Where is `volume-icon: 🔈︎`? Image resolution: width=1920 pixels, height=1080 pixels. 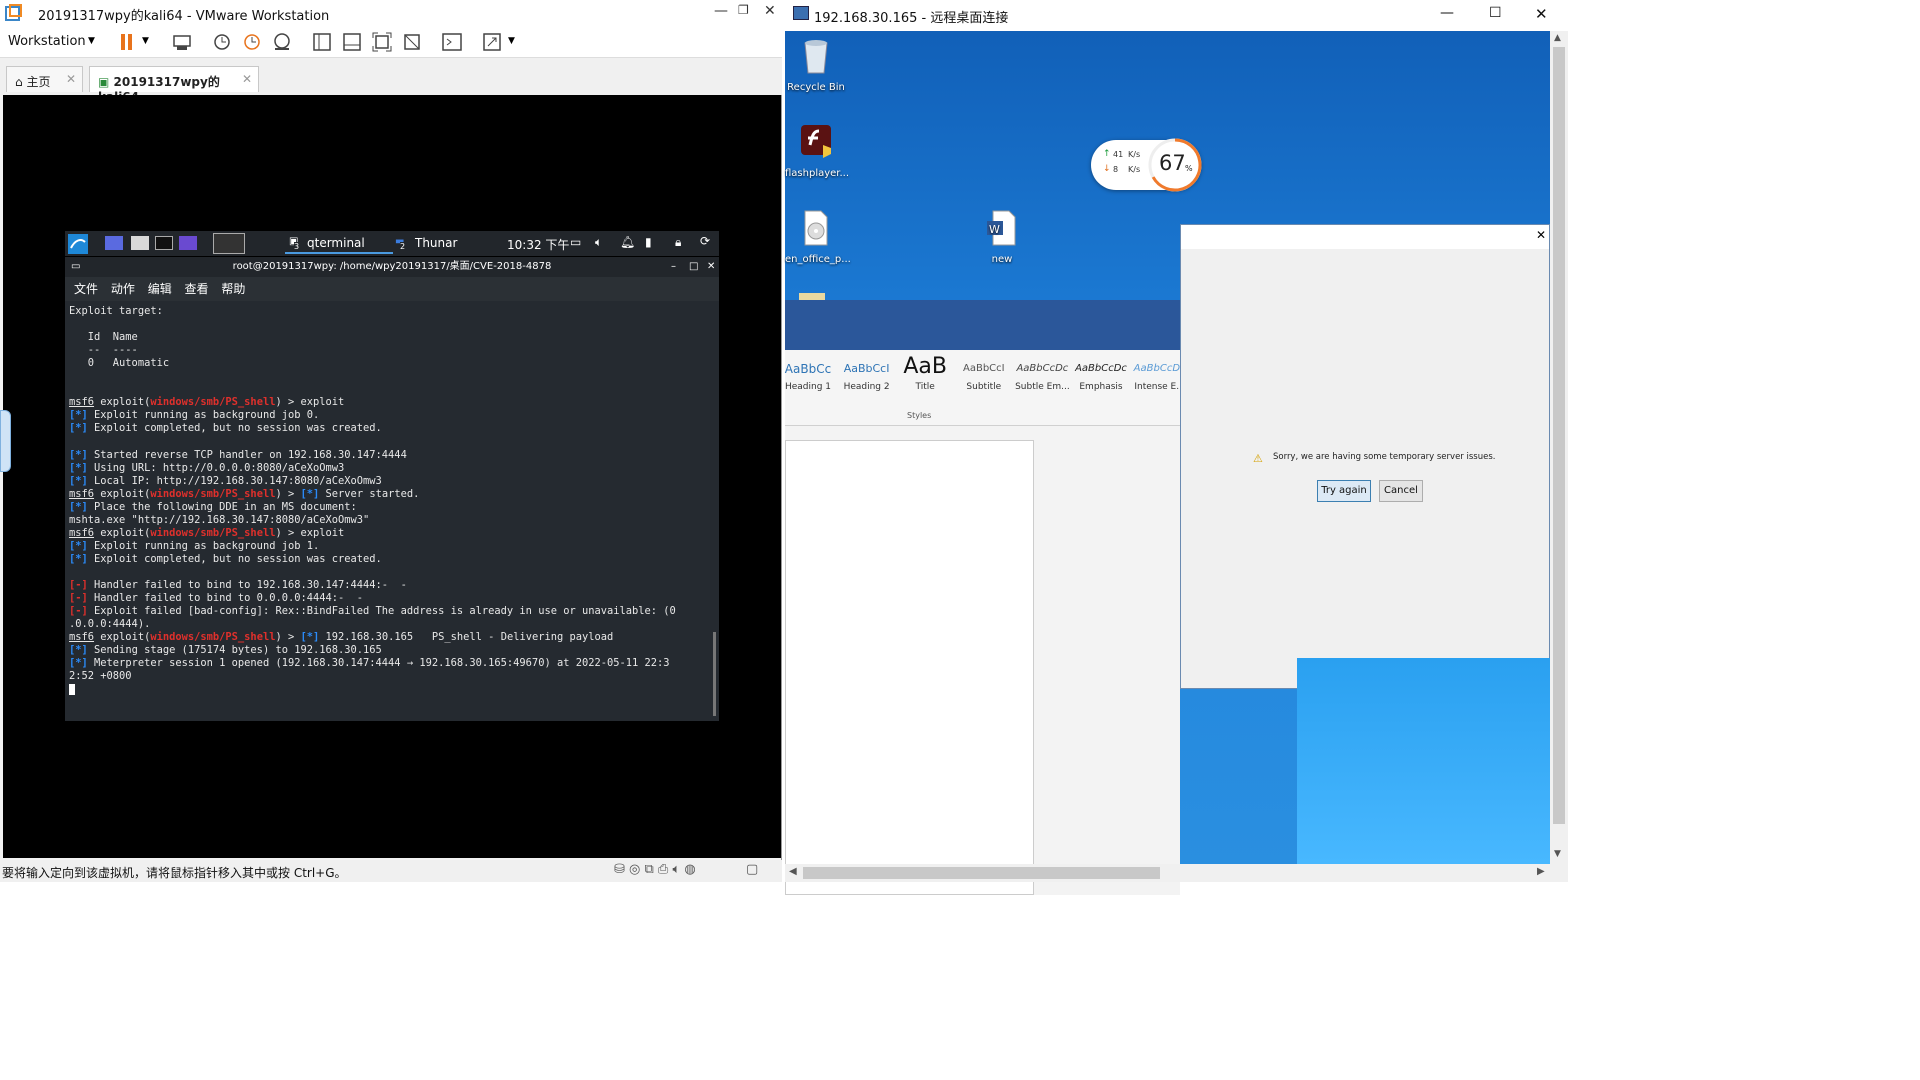 volume-icon: 🔈︎ is located at coordinates (598, 242).